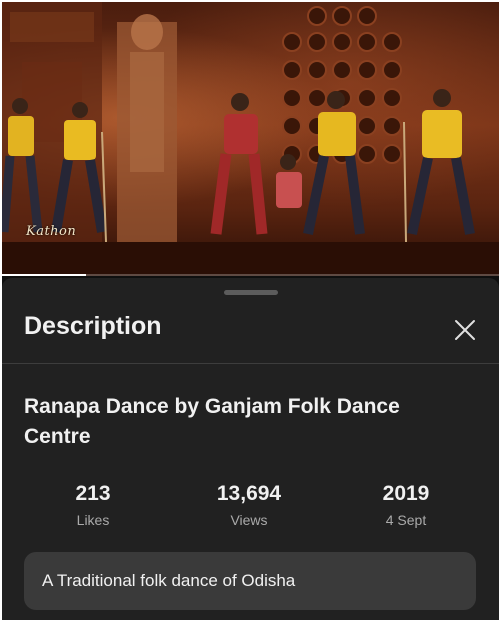 The width and height of the screenshot is (501, 622). I want to click on description-box: A Traditional folk dance of Odisha, so click(250, 581).